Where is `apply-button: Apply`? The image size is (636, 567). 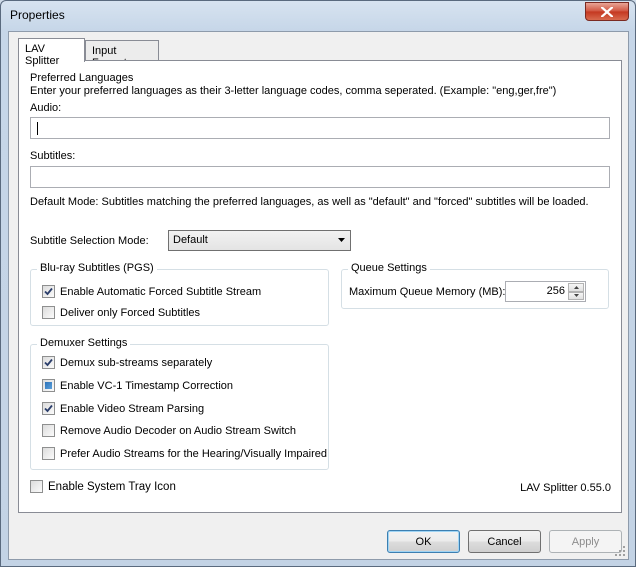 apply-button: Apply is located at coordinates (585, 541).